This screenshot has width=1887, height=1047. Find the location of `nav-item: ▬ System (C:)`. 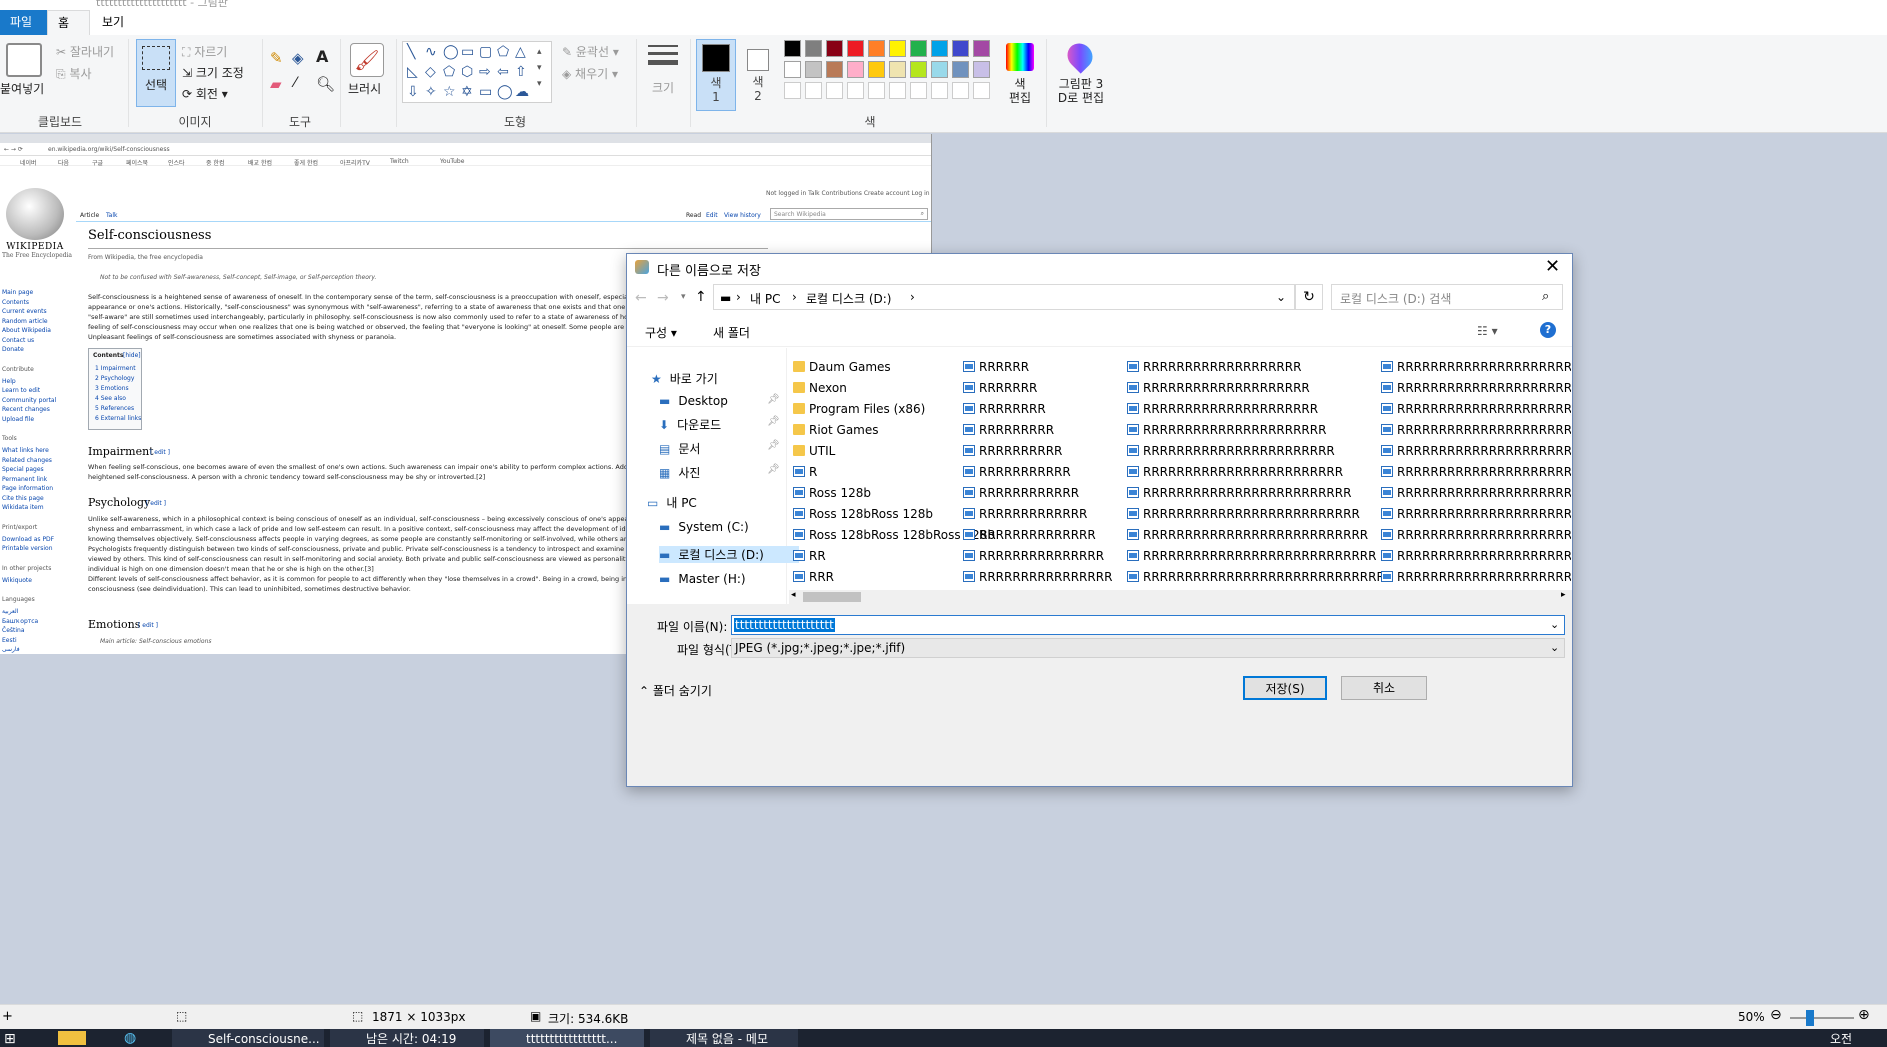

nav-item: ▬ System (C:) is located at coordinates (704, 527).